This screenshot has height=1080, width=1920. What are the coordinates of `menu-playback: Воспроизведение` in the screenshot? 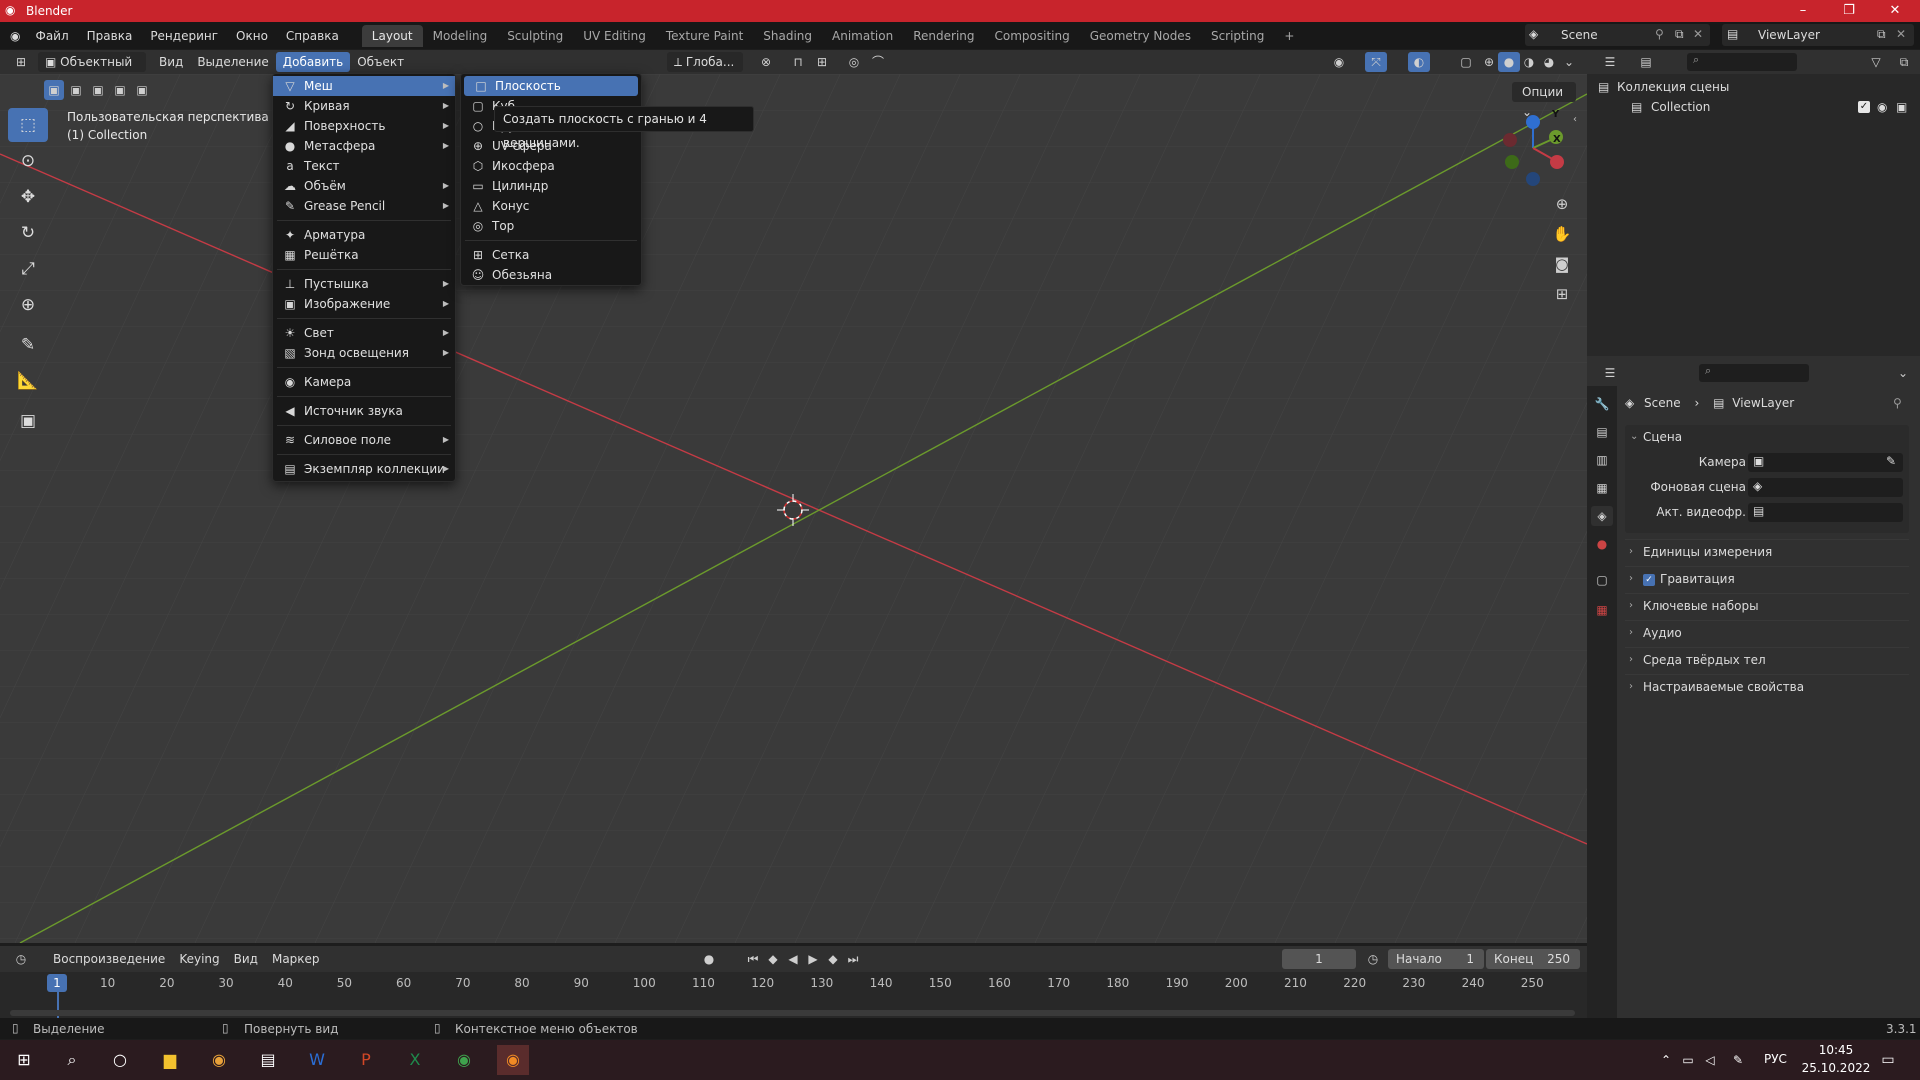 It's located at (109, 959).